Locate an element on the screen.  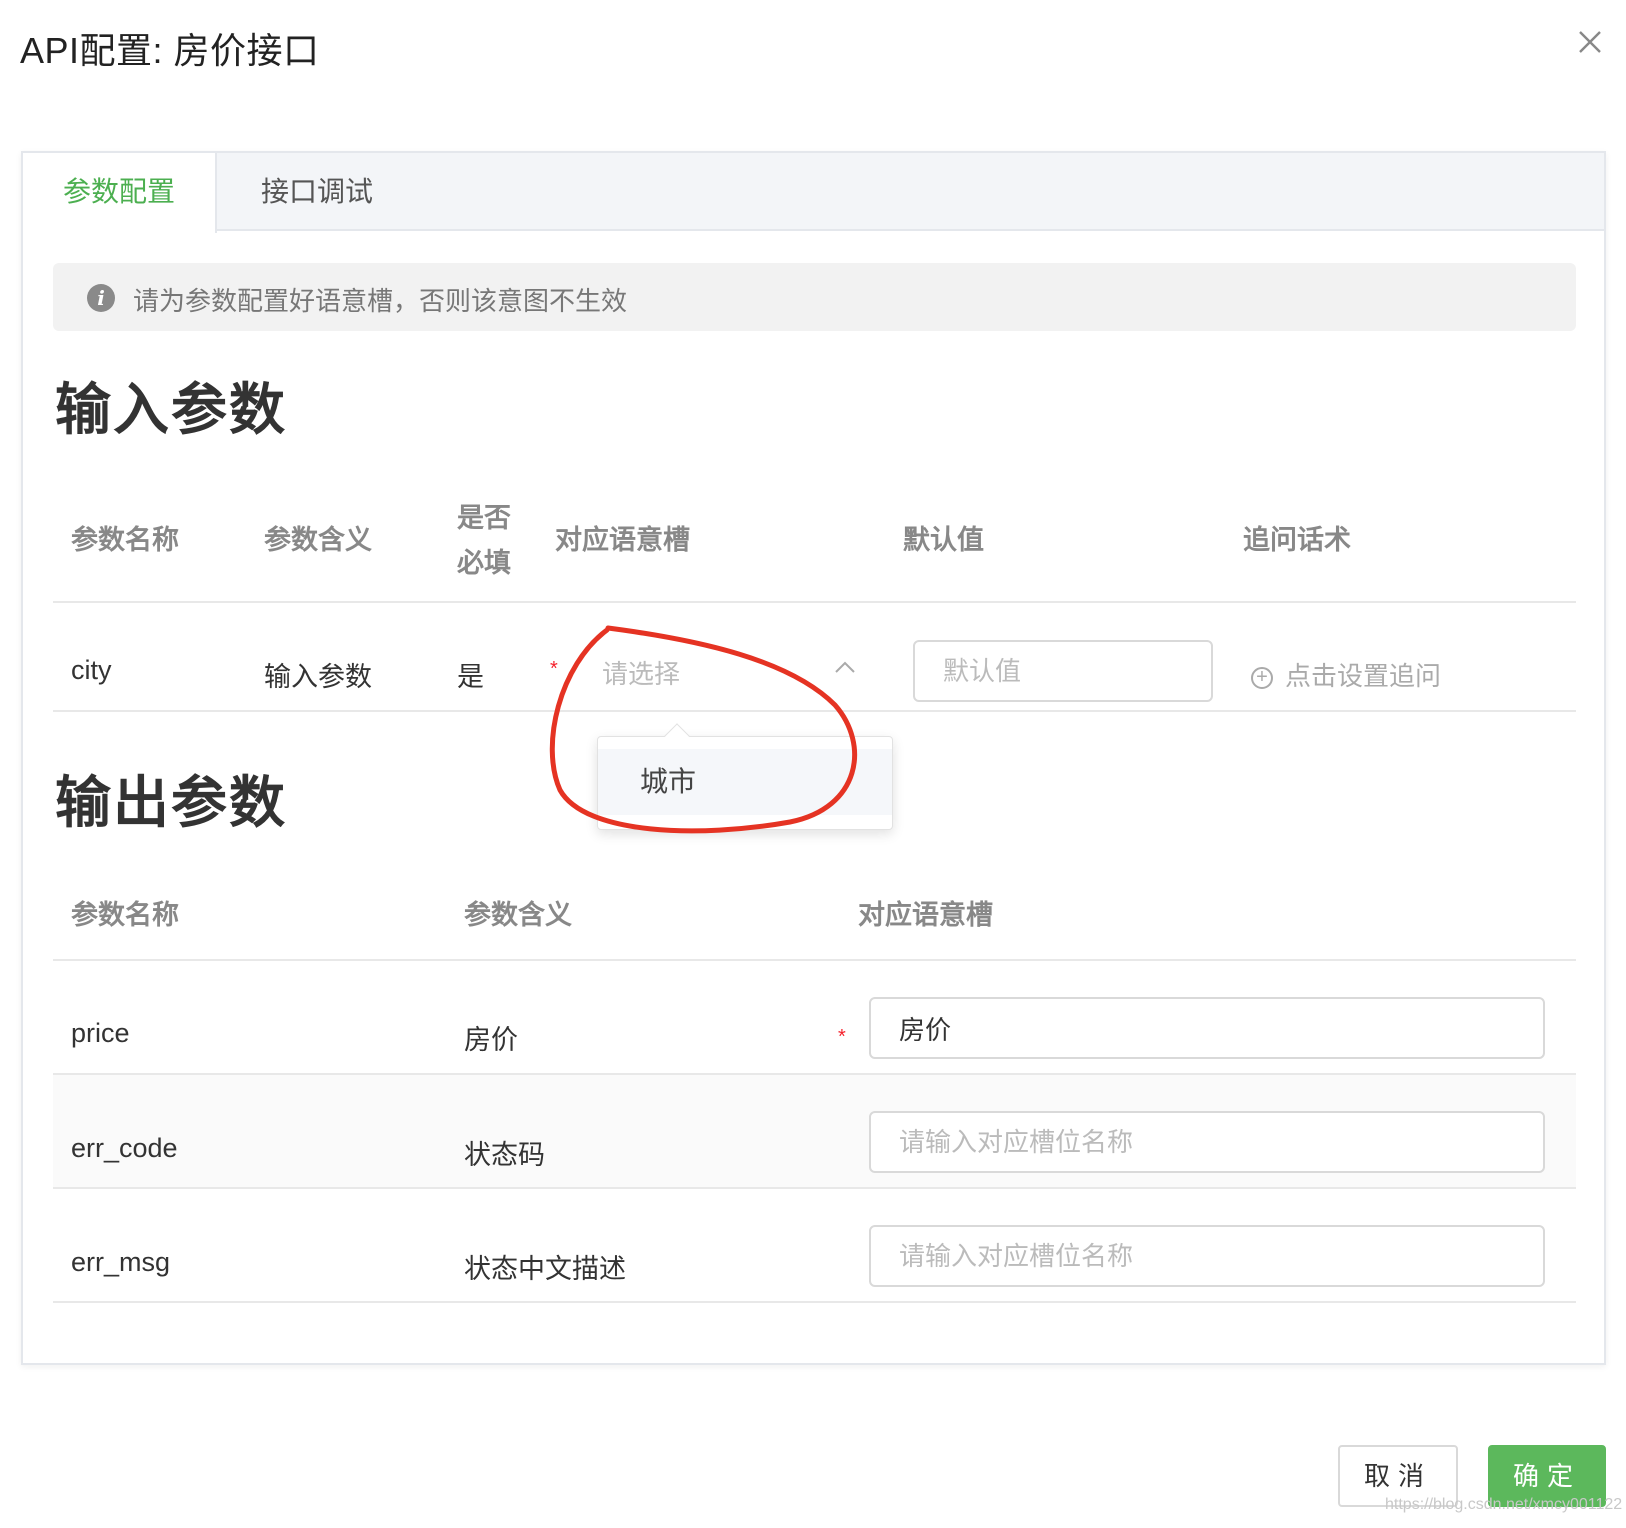
slot-dropdown: 城市 is located at coordinates (745, 776).